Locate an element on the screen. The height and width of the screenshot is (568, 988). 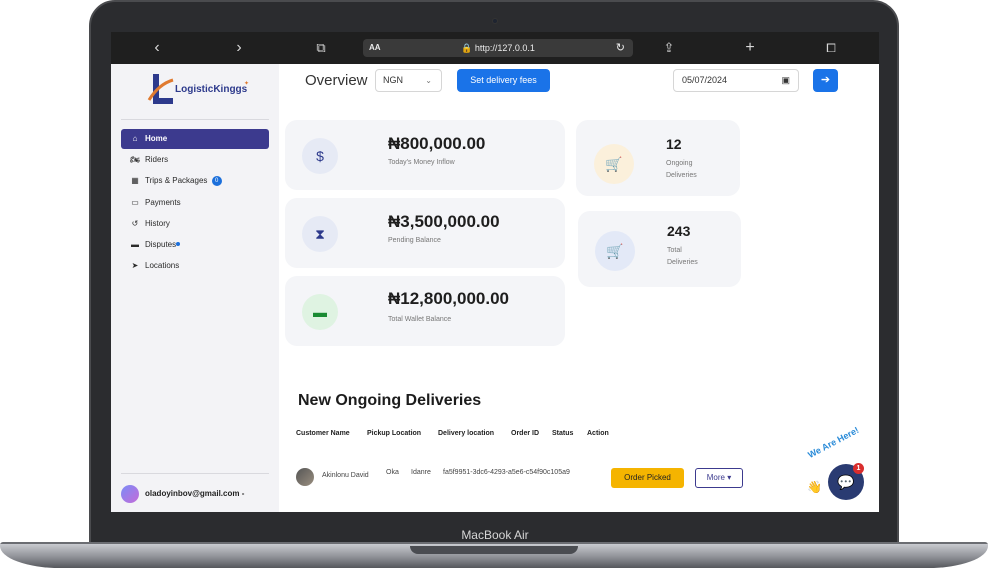
back-icon: ‹ is located at coordinates (157, 48).